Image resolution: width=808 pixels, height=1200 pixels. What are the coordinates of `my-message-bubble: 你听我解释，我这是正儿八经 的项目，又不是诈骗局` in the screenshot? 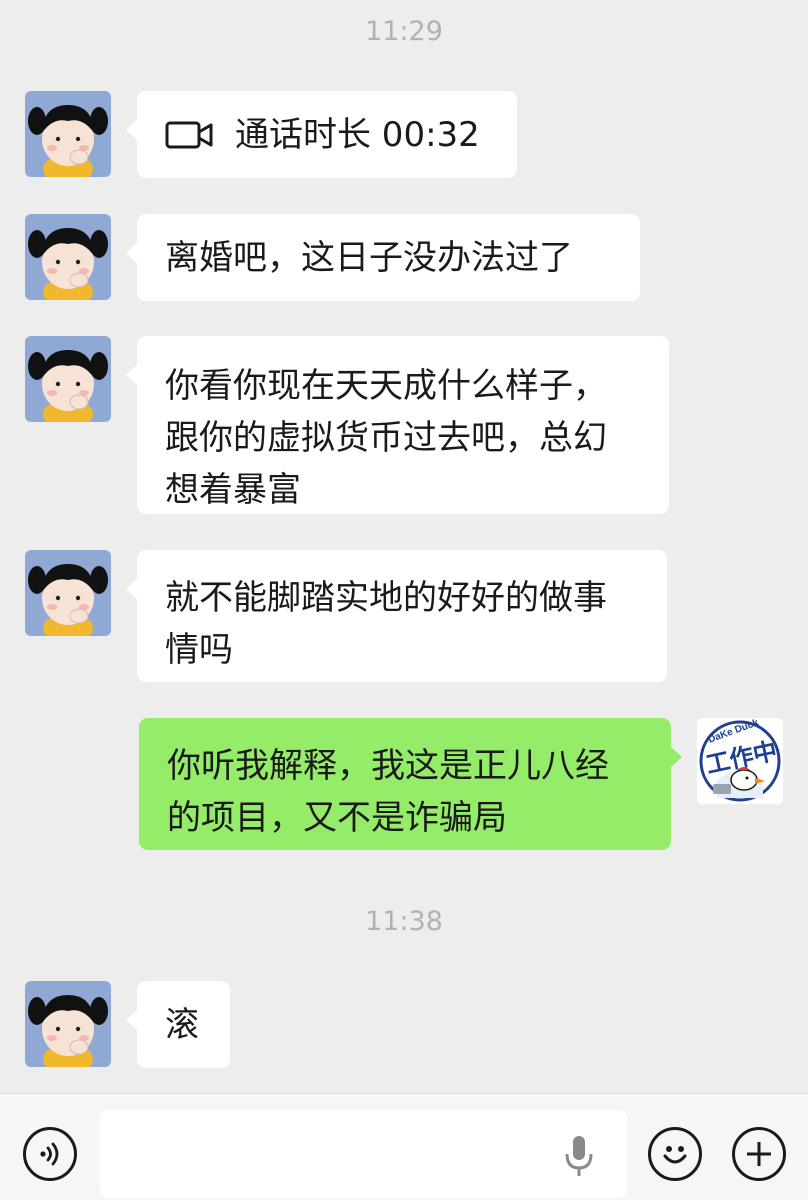 It's located at (410, 784).